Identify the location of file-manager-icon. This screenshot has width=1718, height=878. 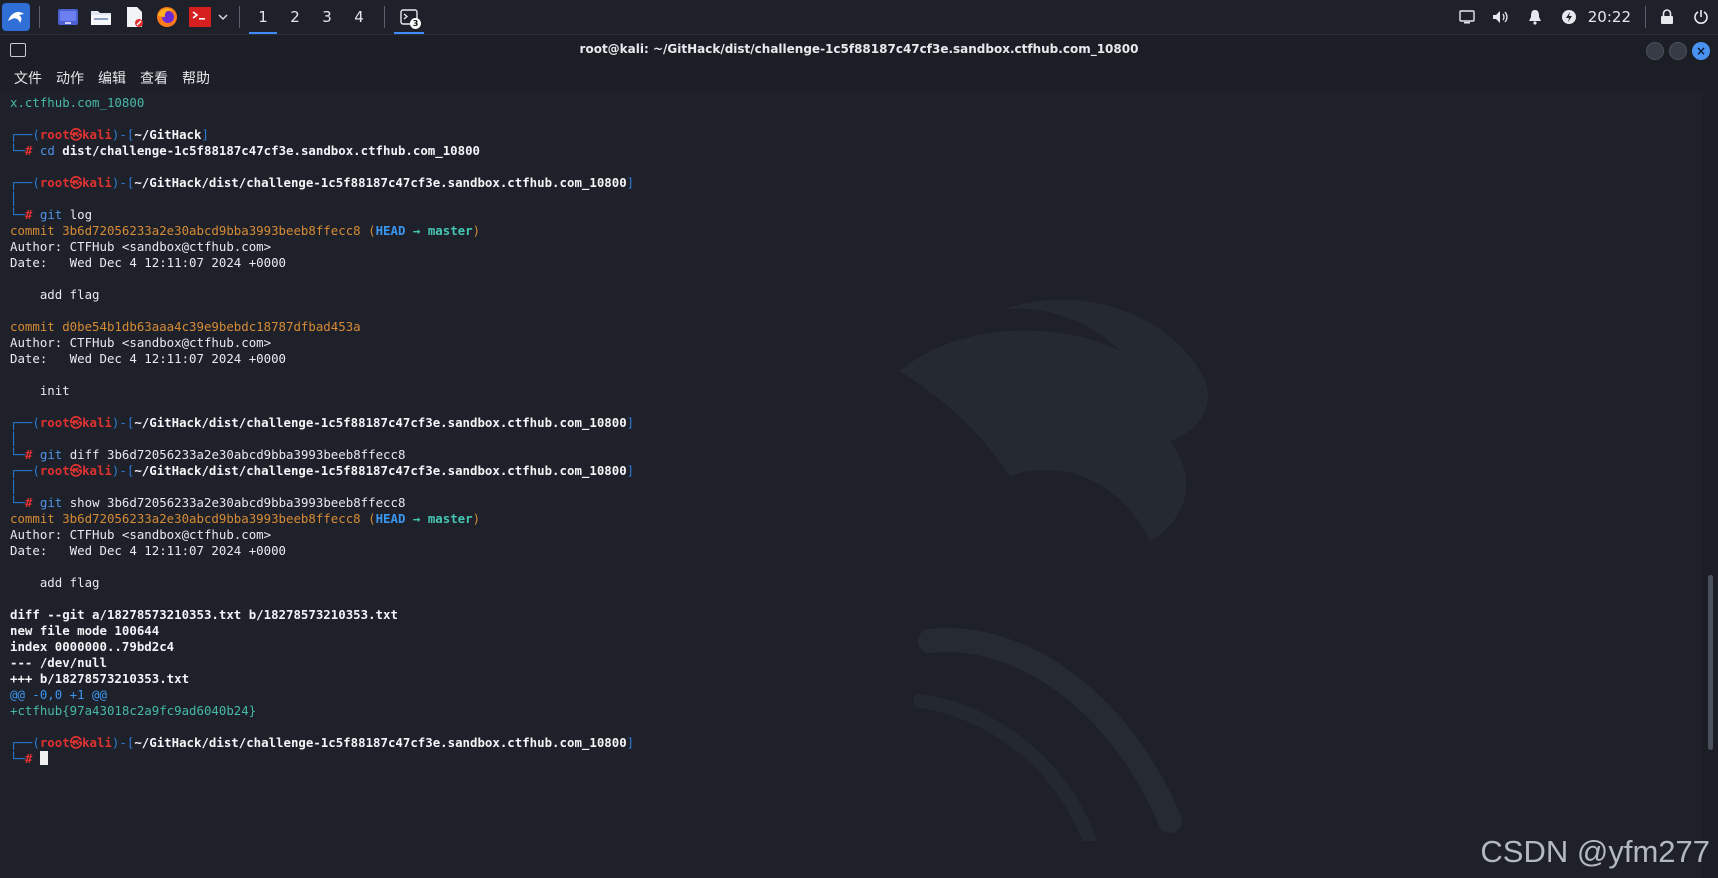
(101, 17).